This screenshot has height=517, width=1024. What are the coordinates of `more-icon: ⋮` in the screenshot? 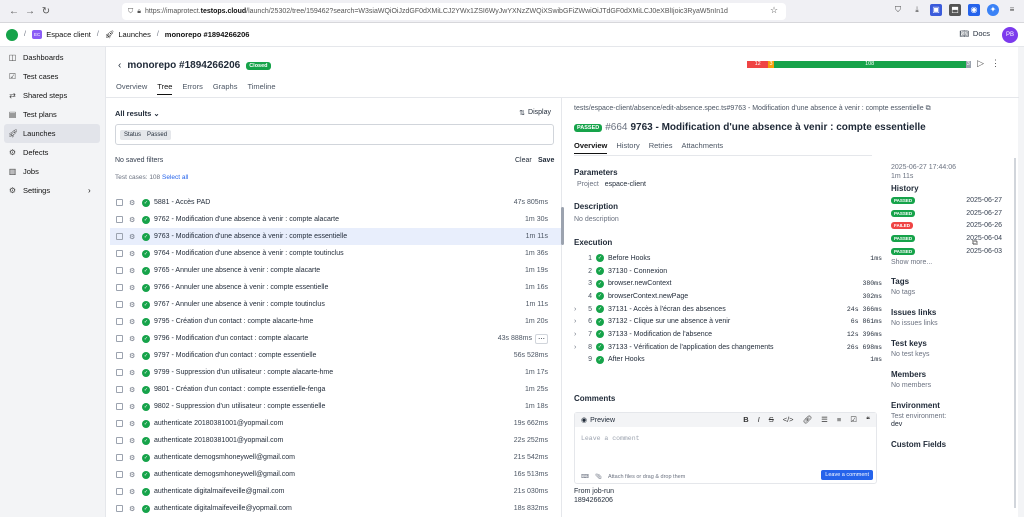 It's located at (995, 63).